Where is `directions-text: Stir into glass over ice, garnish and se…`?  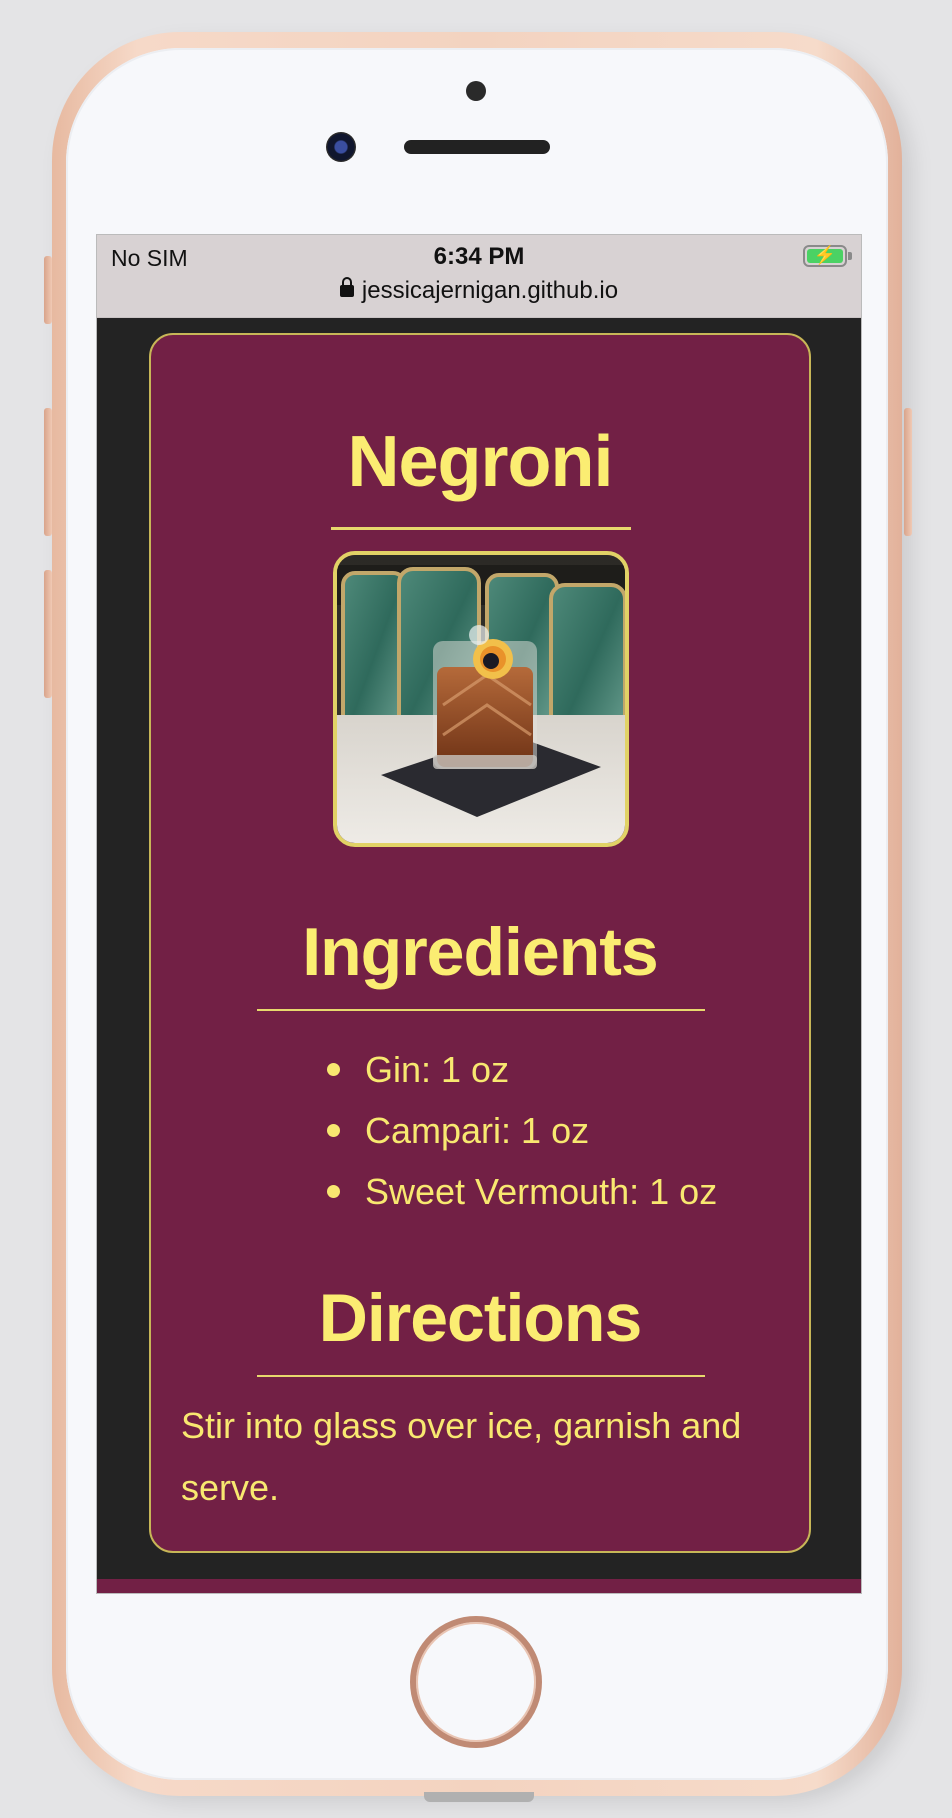
directions-text: Stir into glass over ice, garnish and se… is located at coordinates (461, 1456).